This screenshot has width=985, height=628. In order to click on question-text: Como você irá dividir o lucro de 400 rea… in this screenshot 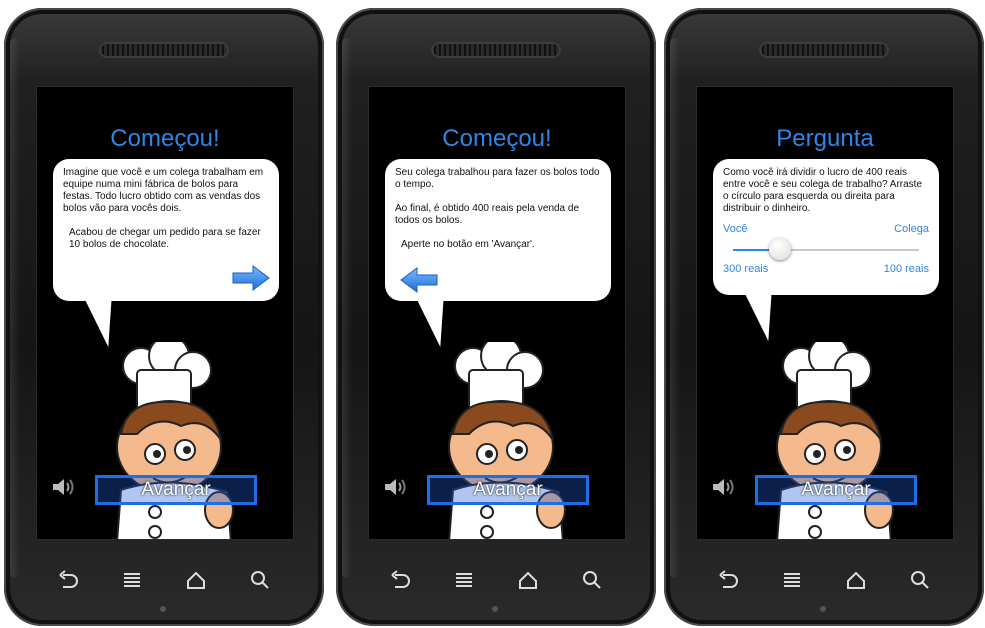, I will do `click(823, 190)`.